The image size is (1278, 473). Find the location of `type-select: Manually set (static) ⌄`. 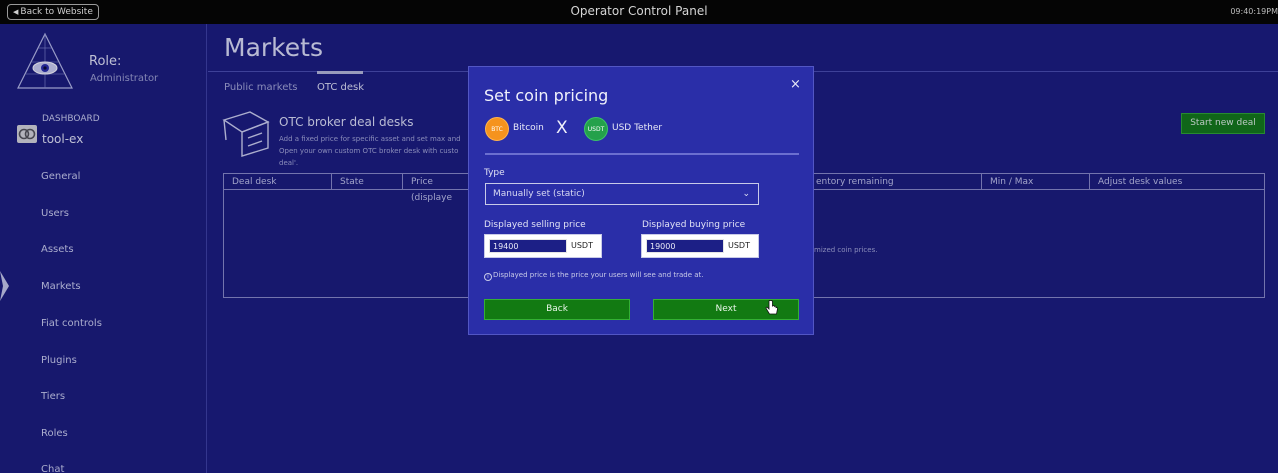

type-select: Manually set (static) ⌄ is located at coordinates (622, 194).